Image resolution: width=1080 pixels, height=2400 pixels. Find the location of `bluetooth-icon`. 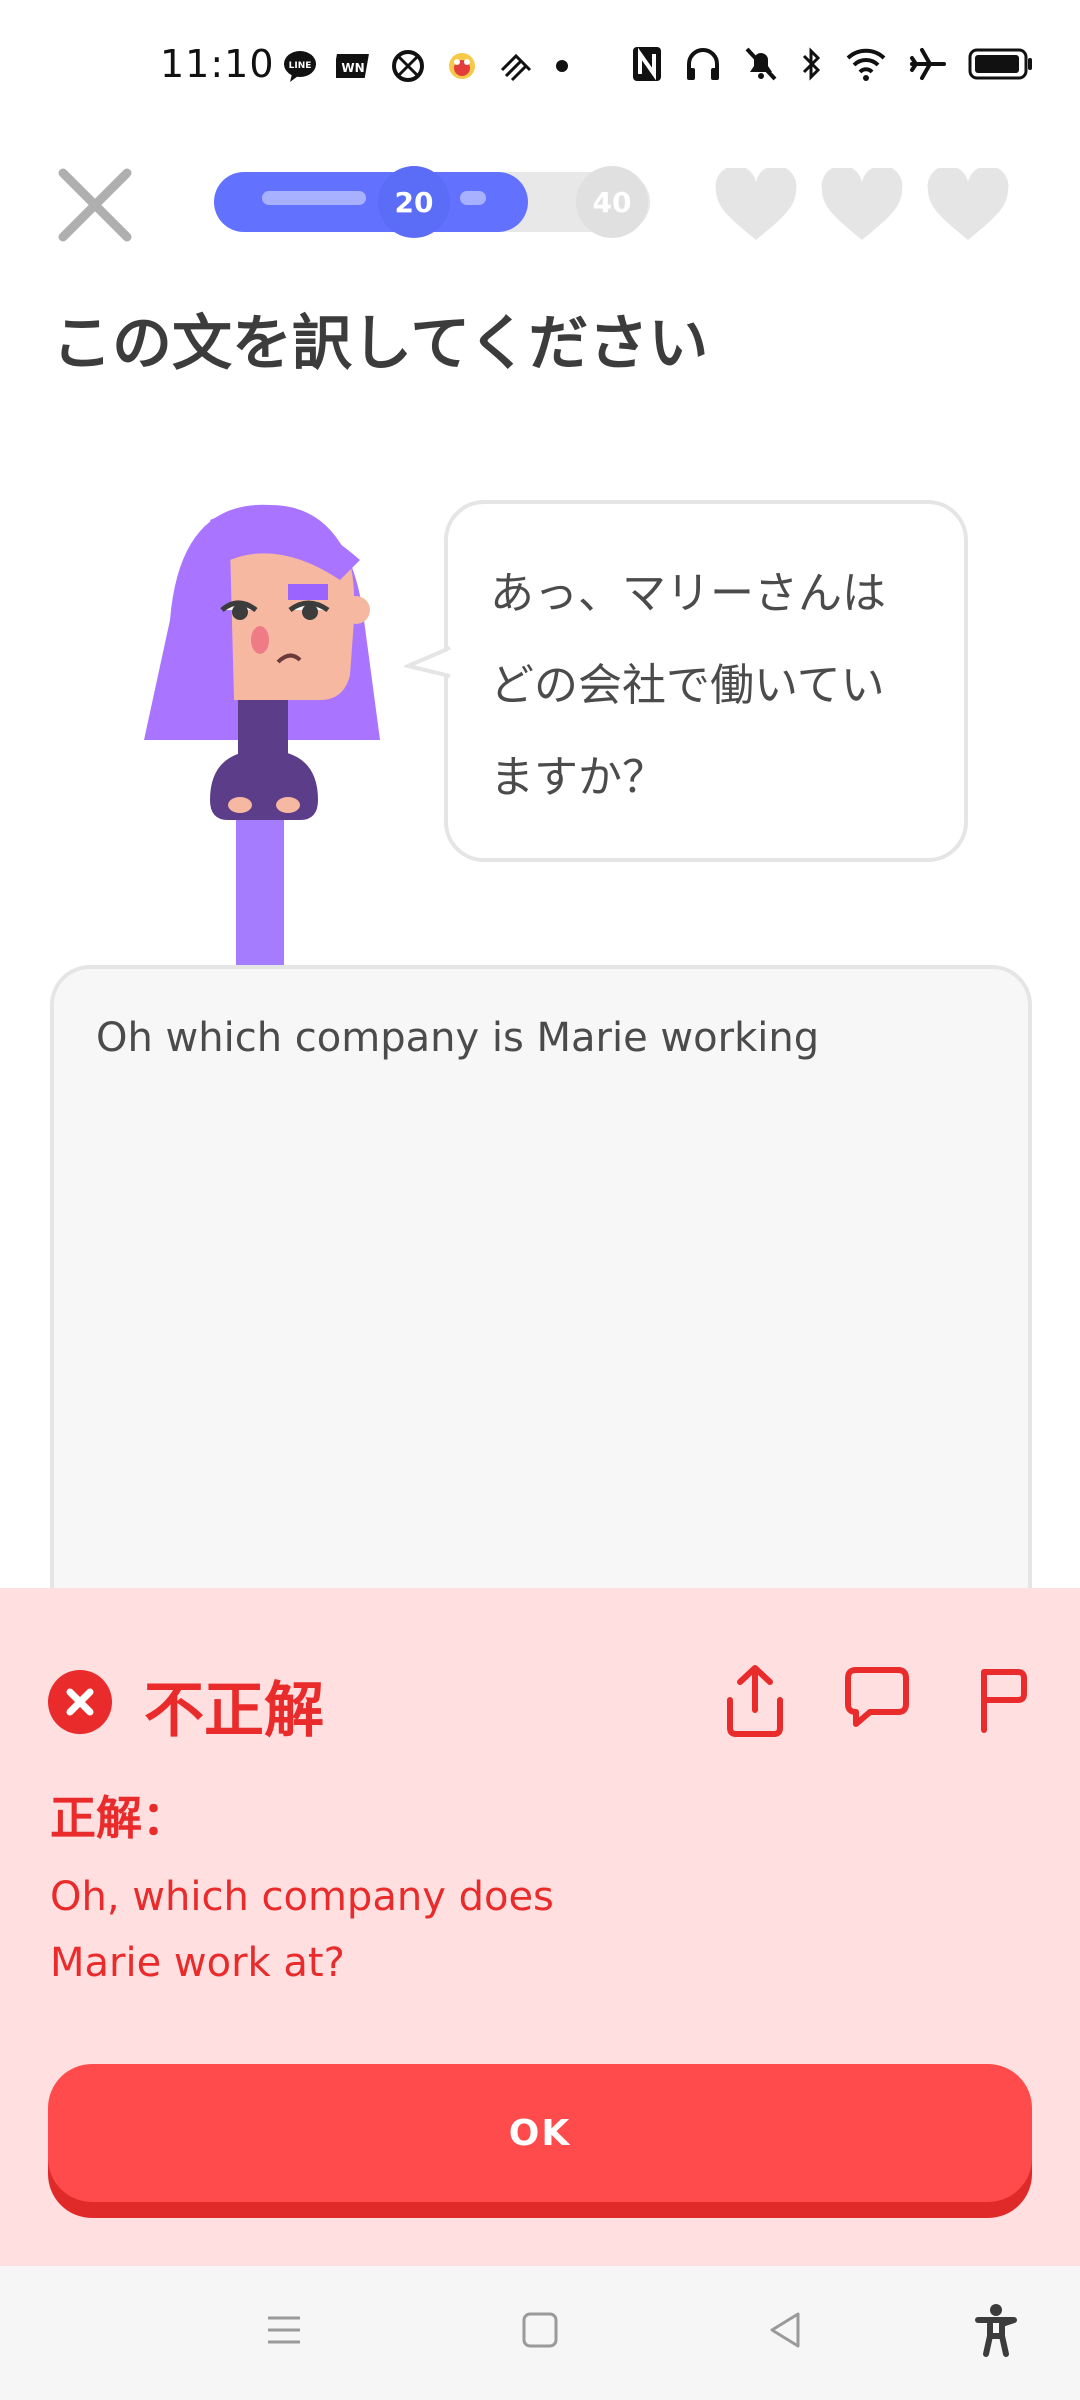

bluetooth-icon is located at coordinates (812, 66).